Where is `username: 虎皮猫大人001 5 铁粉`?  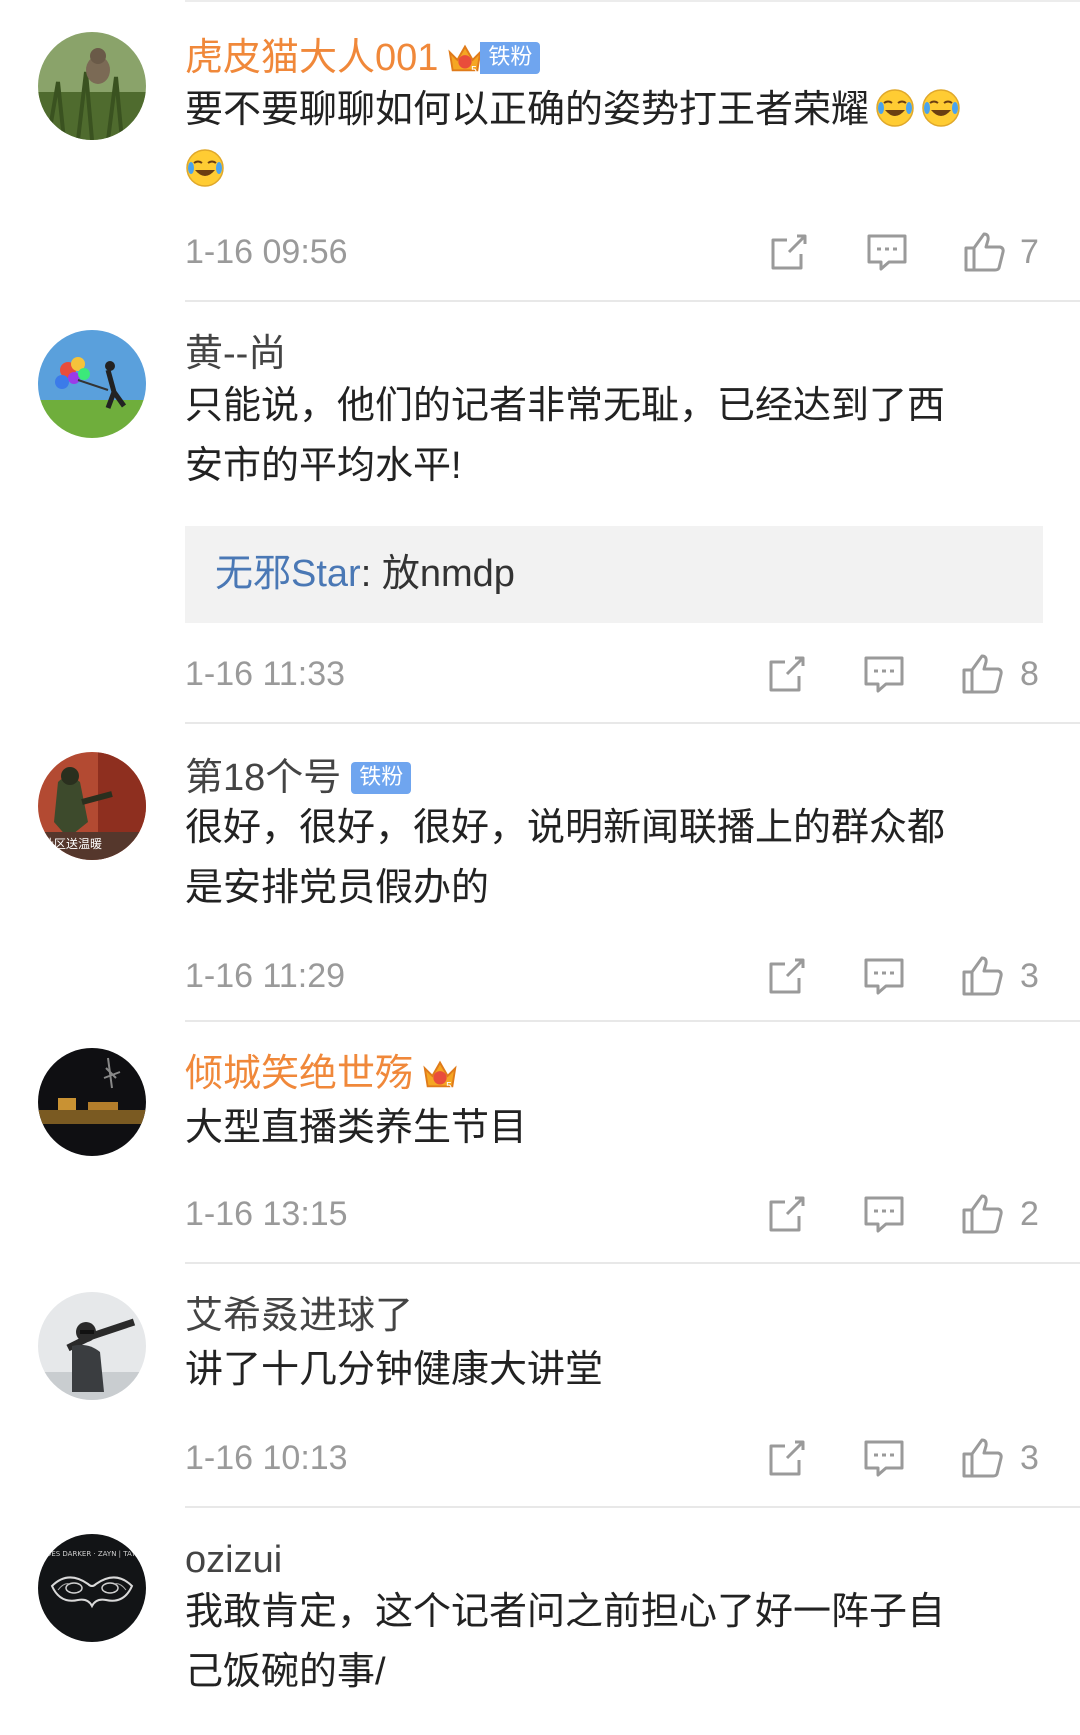
username: 虎皮猫大人001 5 铁粉 is located at coordinates (363, 58).